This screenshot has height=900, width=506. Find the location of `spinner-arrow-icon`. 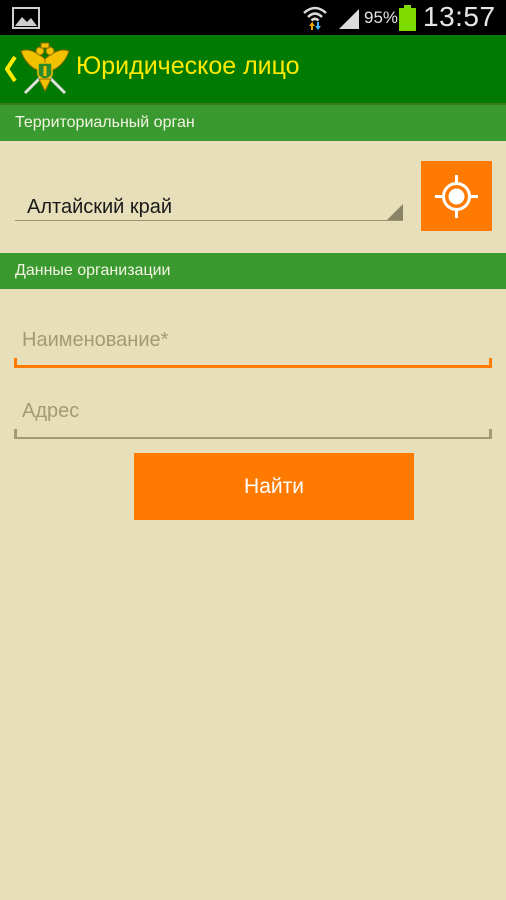

spinner-arrow-icon is located at coordinates (395, 212).